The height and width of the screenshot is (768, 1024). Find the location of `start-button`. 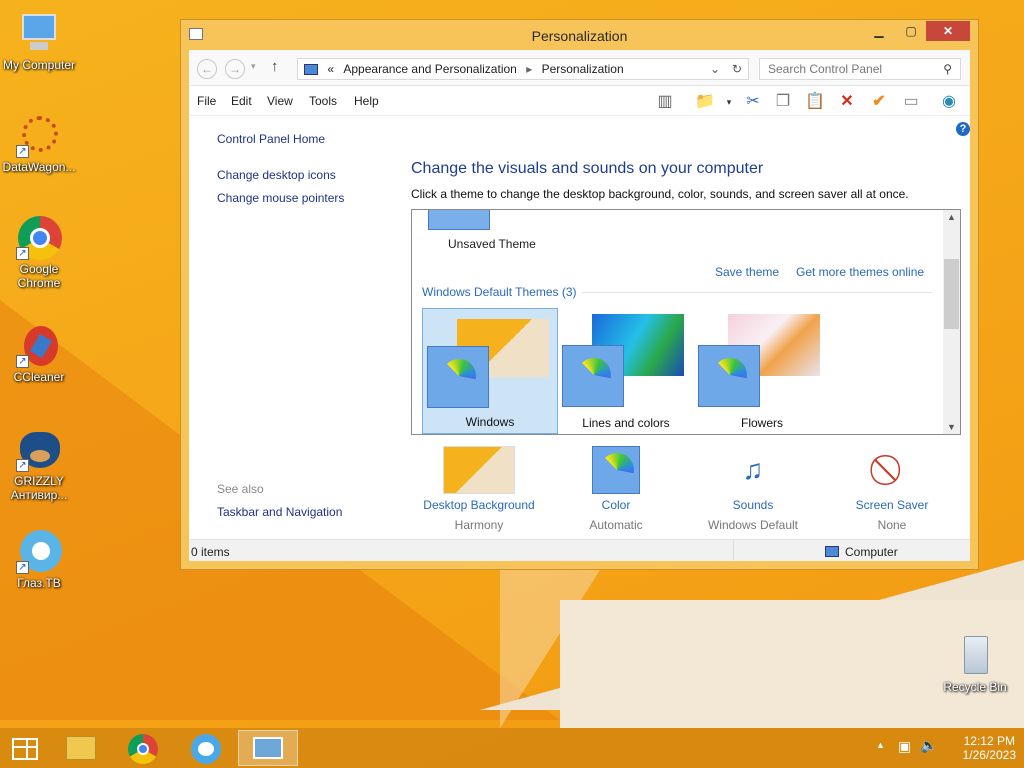

start-button is located at coordinates (30, 748).